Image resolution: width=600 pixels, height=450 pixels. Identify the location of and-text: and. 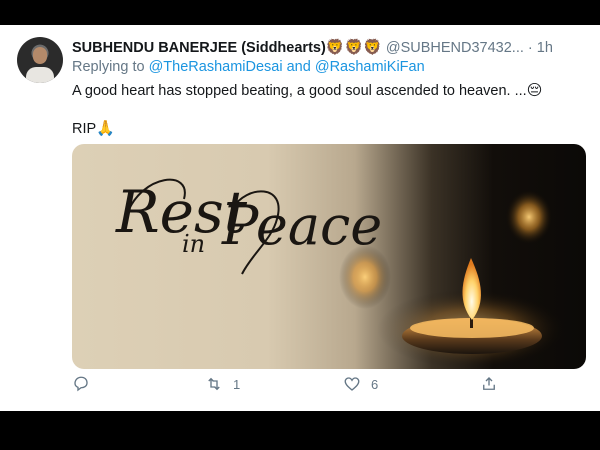
(298, 67).